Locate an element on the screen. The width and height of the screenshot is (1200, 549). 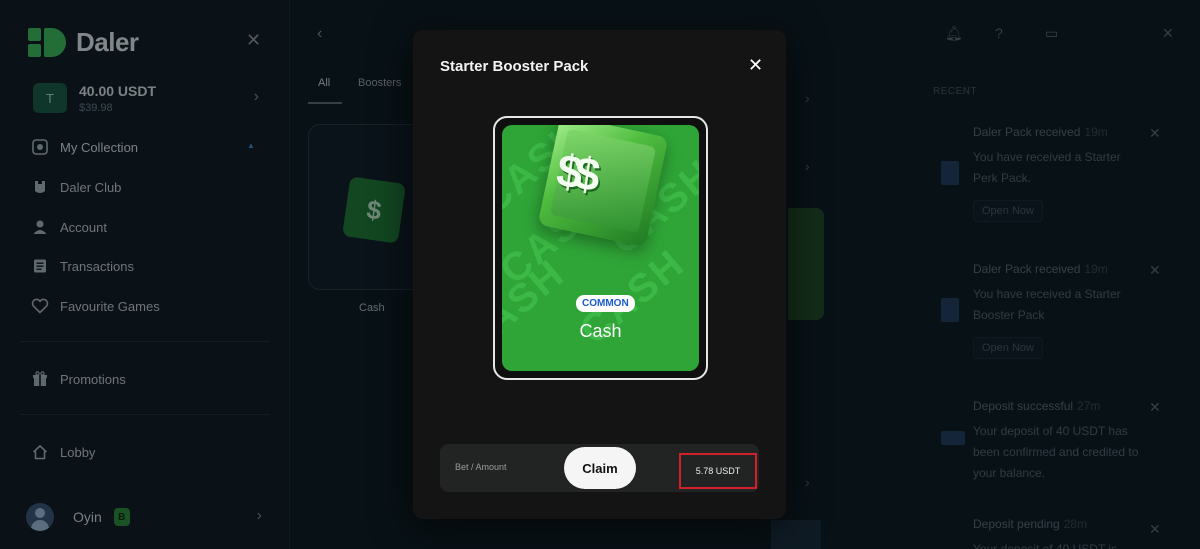
claim-button: Claim is located at coordinates (600, 468).